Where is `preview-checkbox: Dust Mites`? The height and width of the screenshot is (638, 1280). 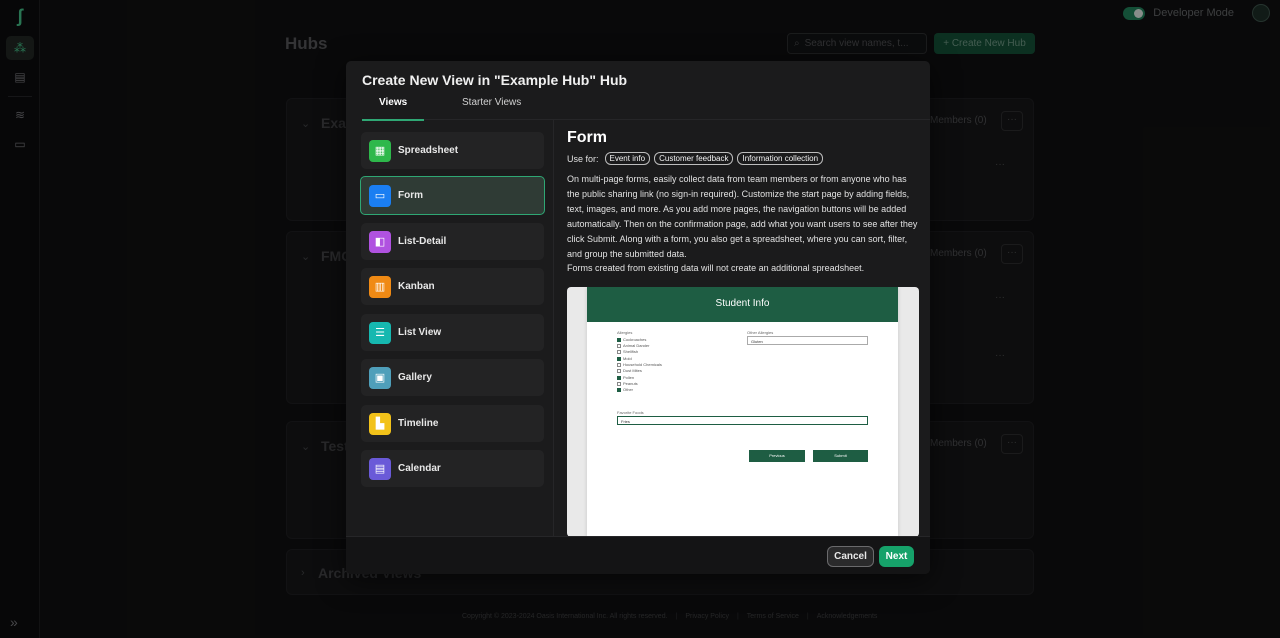
preview-checkbox: Dust Mites is located at coordinates (629, 370).